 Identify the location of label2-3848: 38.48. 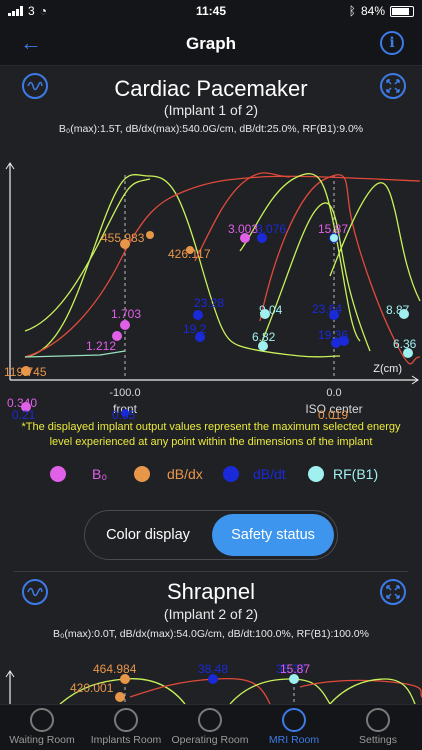
(213, 669).